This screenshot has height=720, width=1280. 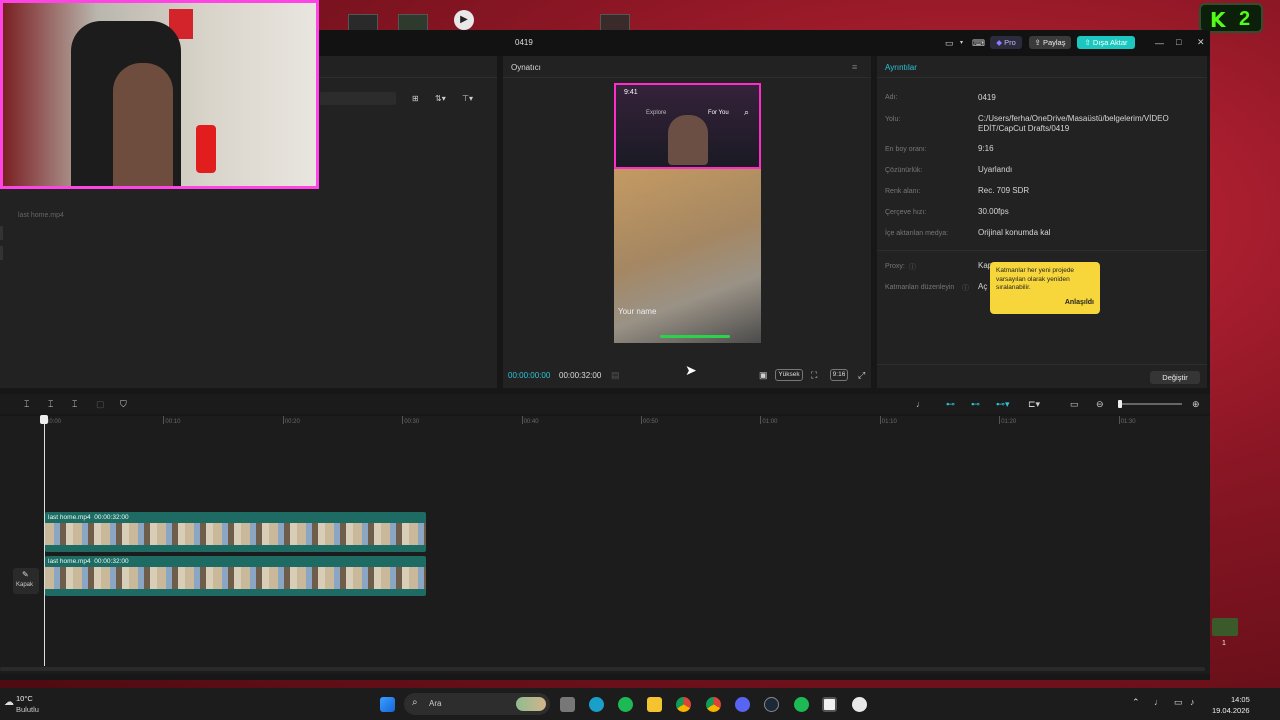 What do you see at coordinates (440, 99) in the screenshot?
I see `sort-icon: ⇅▾` at bounding box center [440, 99].